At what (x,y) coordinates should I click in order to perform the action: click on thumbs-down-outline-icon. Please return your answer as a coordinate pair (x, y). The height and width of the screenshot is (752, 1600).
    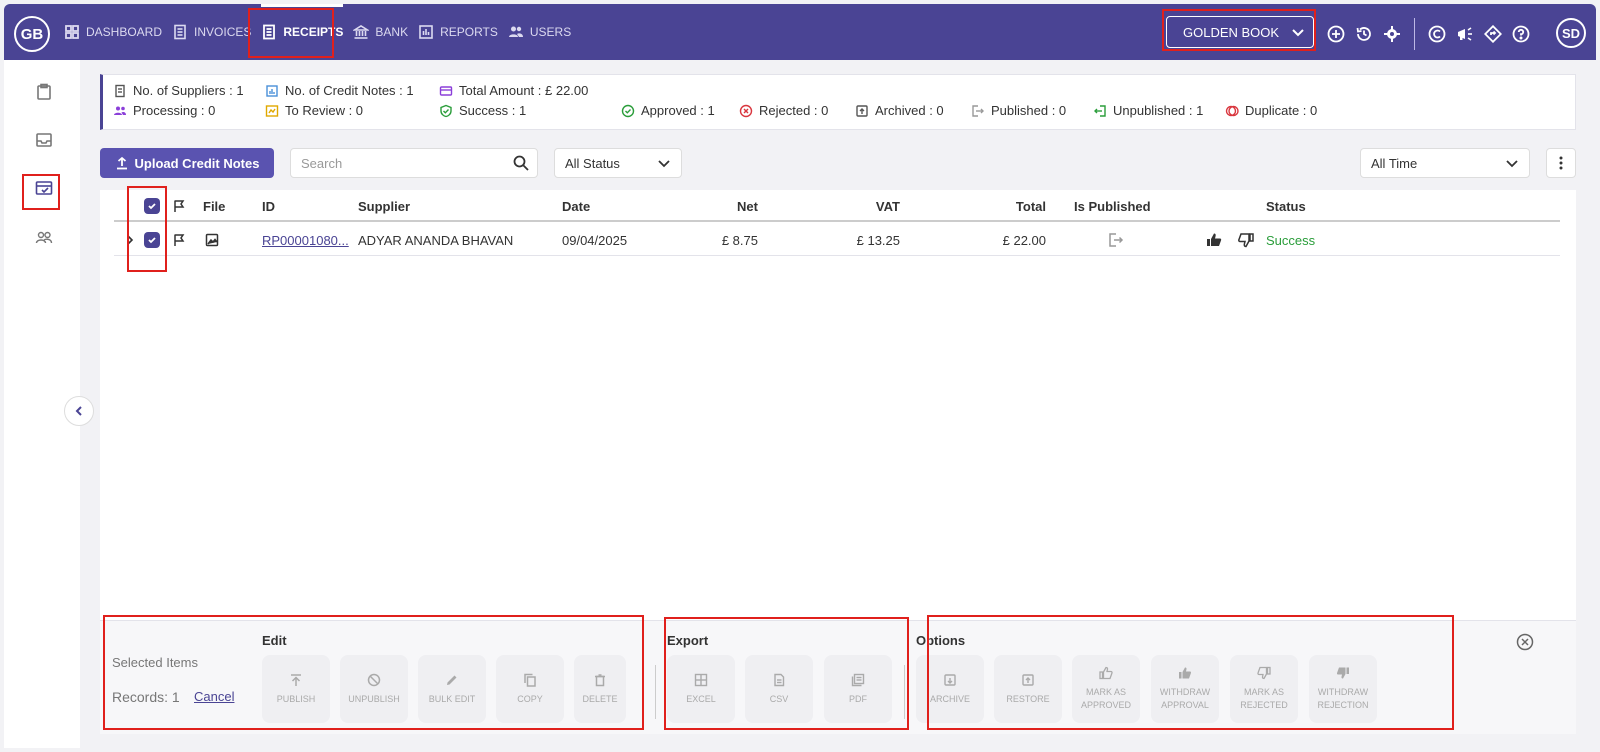
    Looking at the image, I should click on (1264, 673).